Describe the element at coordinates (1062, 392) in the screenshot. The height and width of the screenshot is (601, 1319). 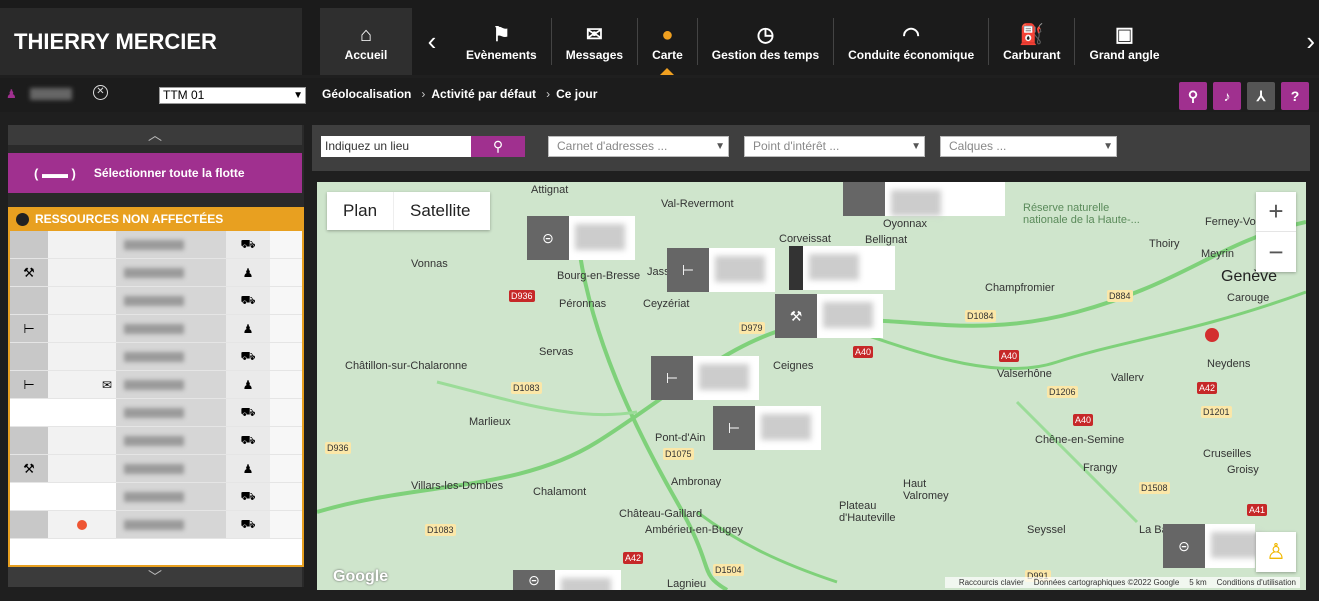
I see `road-label: D1206` at that location.